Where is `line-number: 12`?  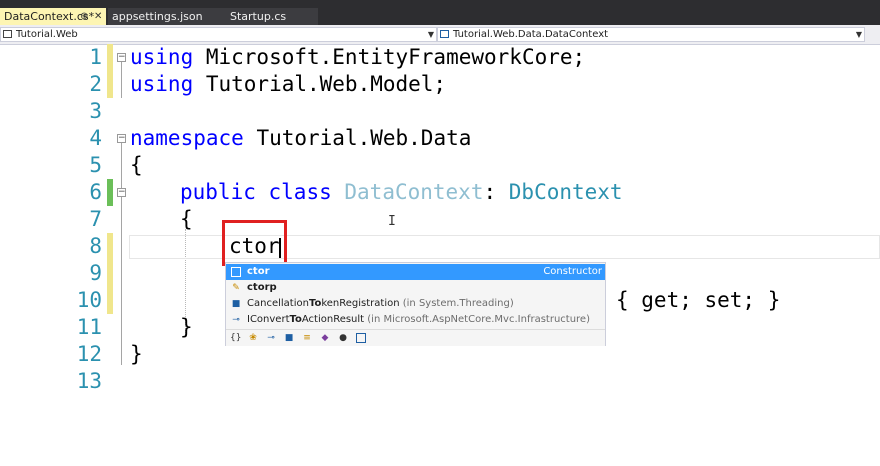 line-number: 12 is located at coordinates (89, 354).